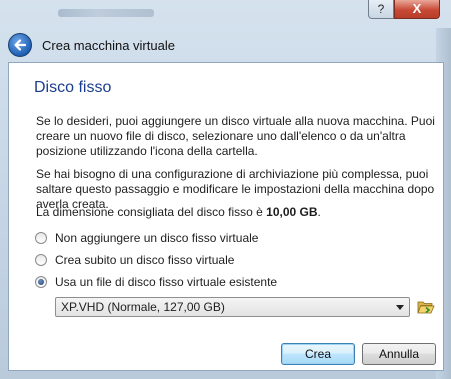  What do you see at coordinates (417, 9) in the screenshot?
I see `close-button: X` at bounding box center [417, 9].